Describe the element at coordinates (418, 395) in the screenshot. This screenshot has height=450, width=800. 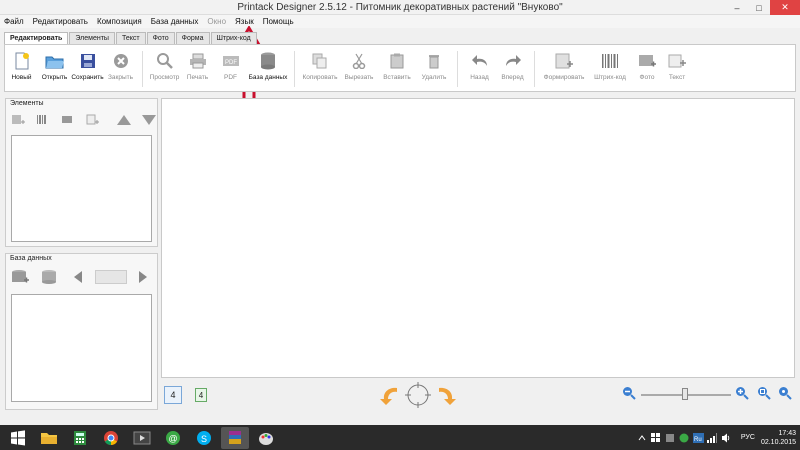
I see `position-target-icon` at that location.